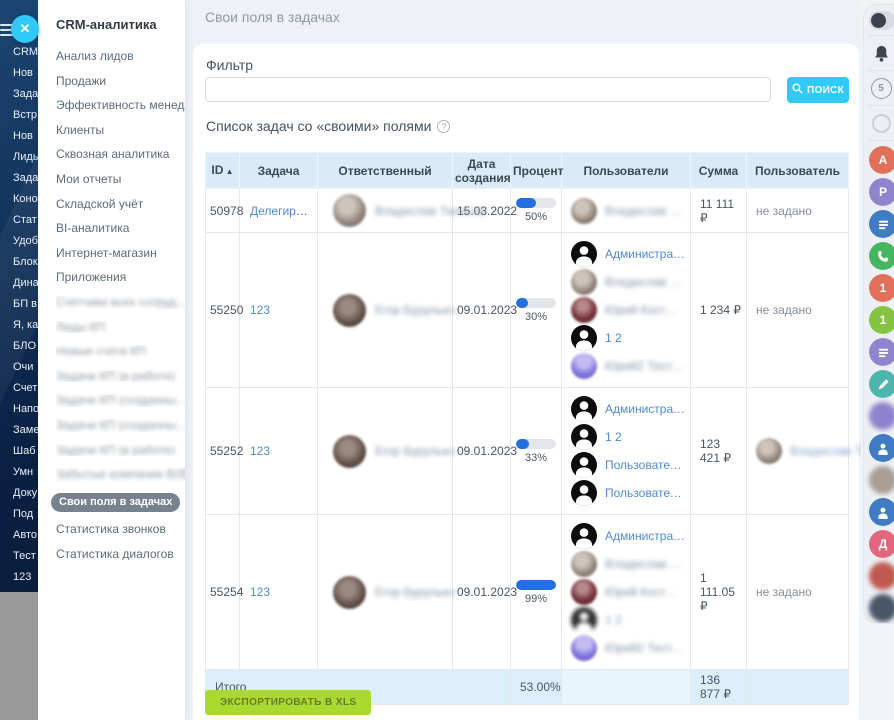 This screenshot has width=894, height=720. Describe the element at coordinates (19, 472) in the screenshot. I see `collapsed-menu-item: Умн` at that location.